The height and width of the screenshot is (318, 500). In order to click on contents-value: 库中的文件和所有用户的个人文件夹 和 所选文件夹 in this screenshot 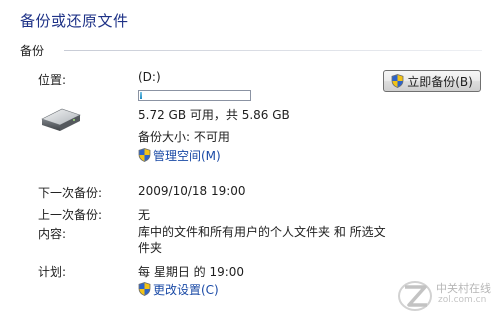, I will do `click(262, 240)`.